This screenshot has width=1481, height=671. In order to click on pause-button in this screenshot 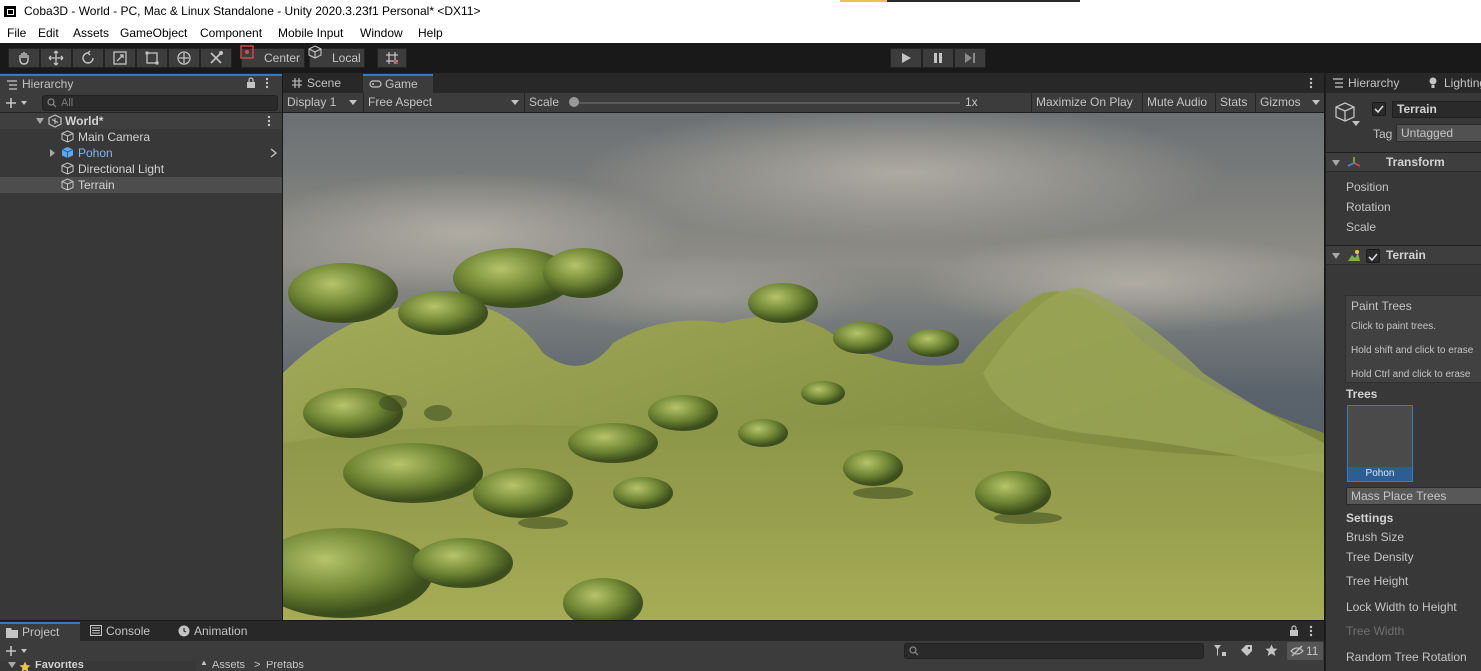, I will do `click(938, 58)`.